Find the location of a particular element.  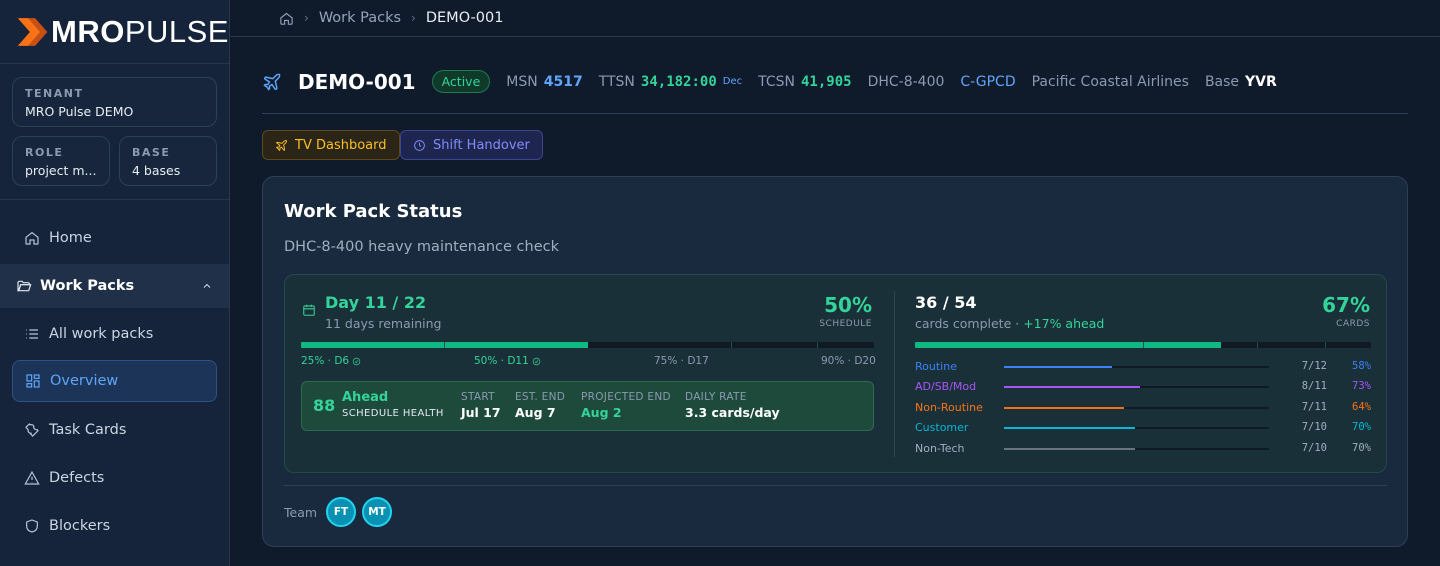

nav-home: Home is located at coordinates (114, 238).